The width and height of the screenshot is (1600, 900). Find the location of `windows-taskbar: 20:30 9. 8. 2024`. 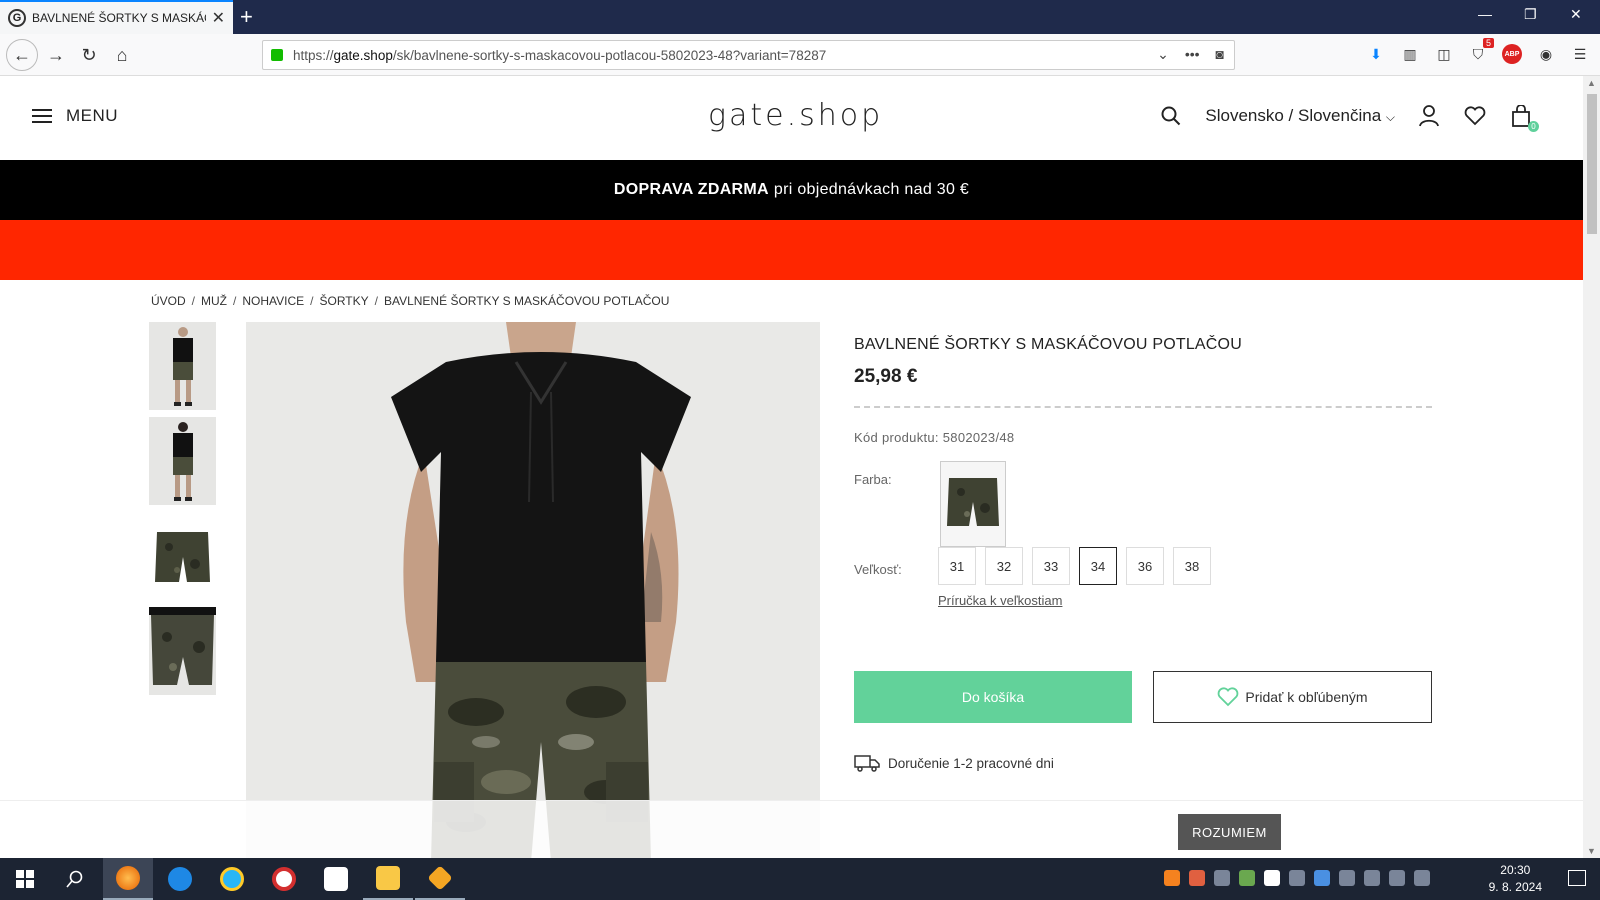

windows-taskbar: 20:30 9. 8. 2024 is located at coordinates (800, 879).